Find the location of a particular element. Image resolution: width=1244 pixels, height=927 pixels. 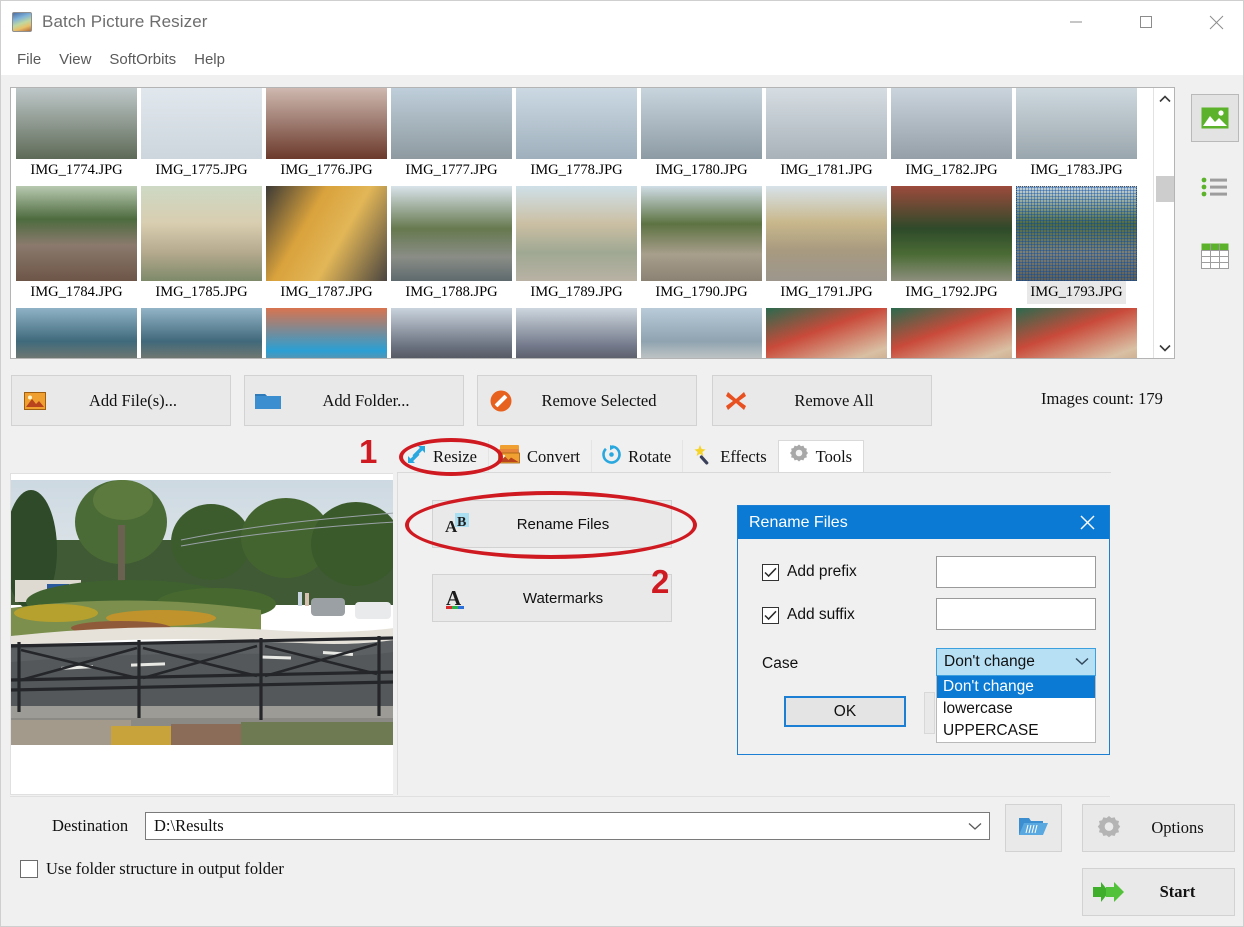

list-item: IMG_1780.JPG is located at coordinates (701, 137).